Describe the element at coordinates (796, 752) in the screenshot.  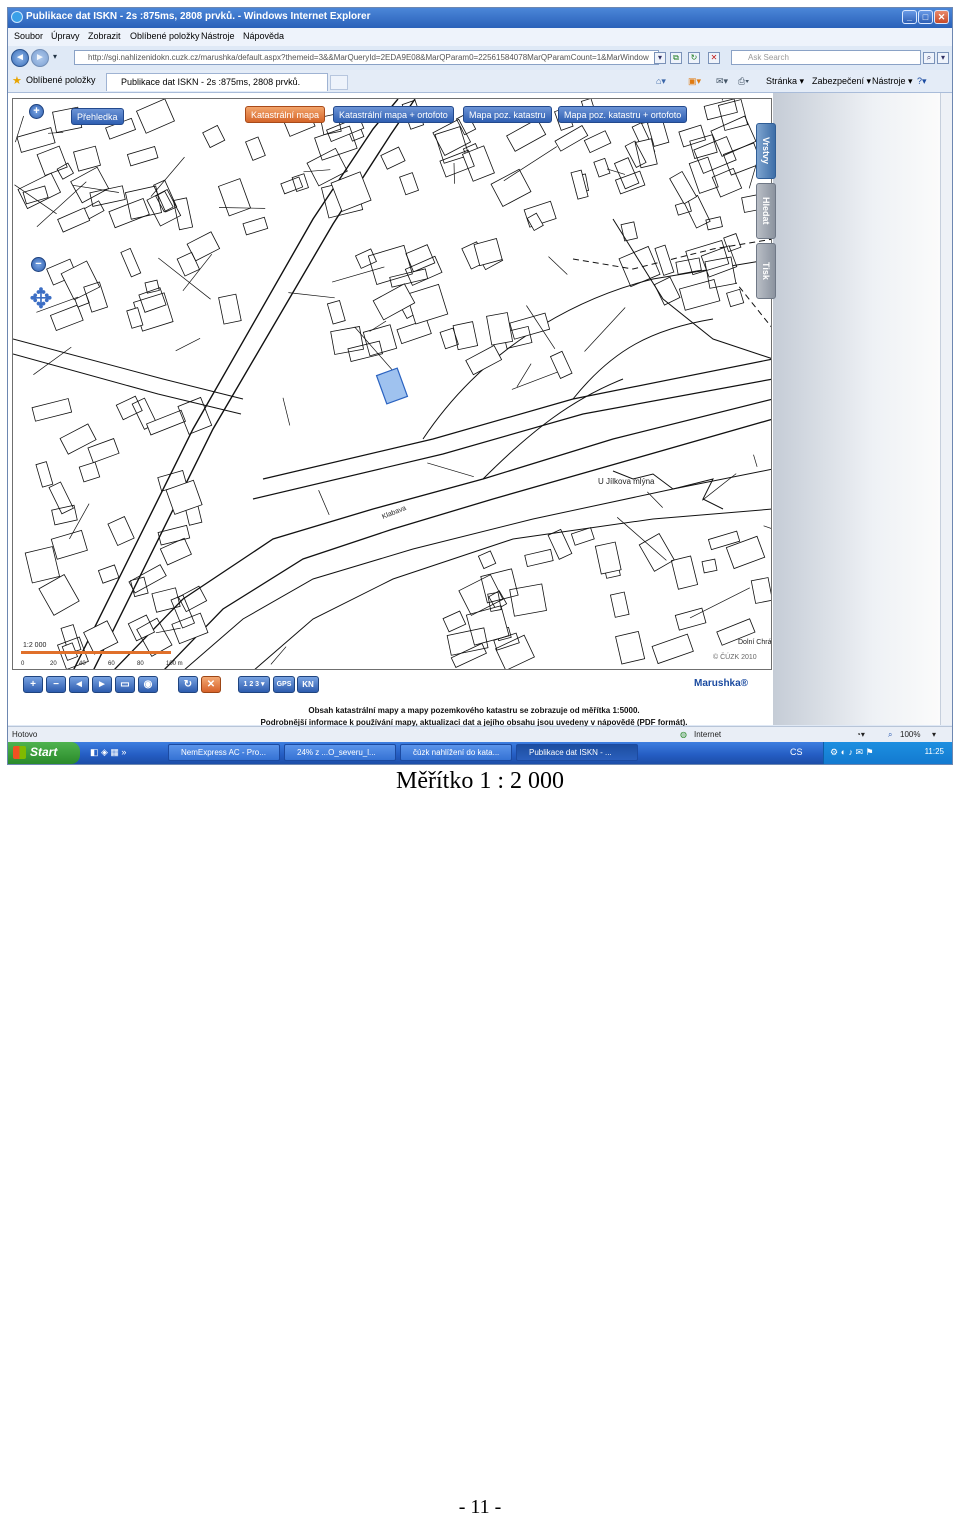
I see `language-indicator: CS` at that location.